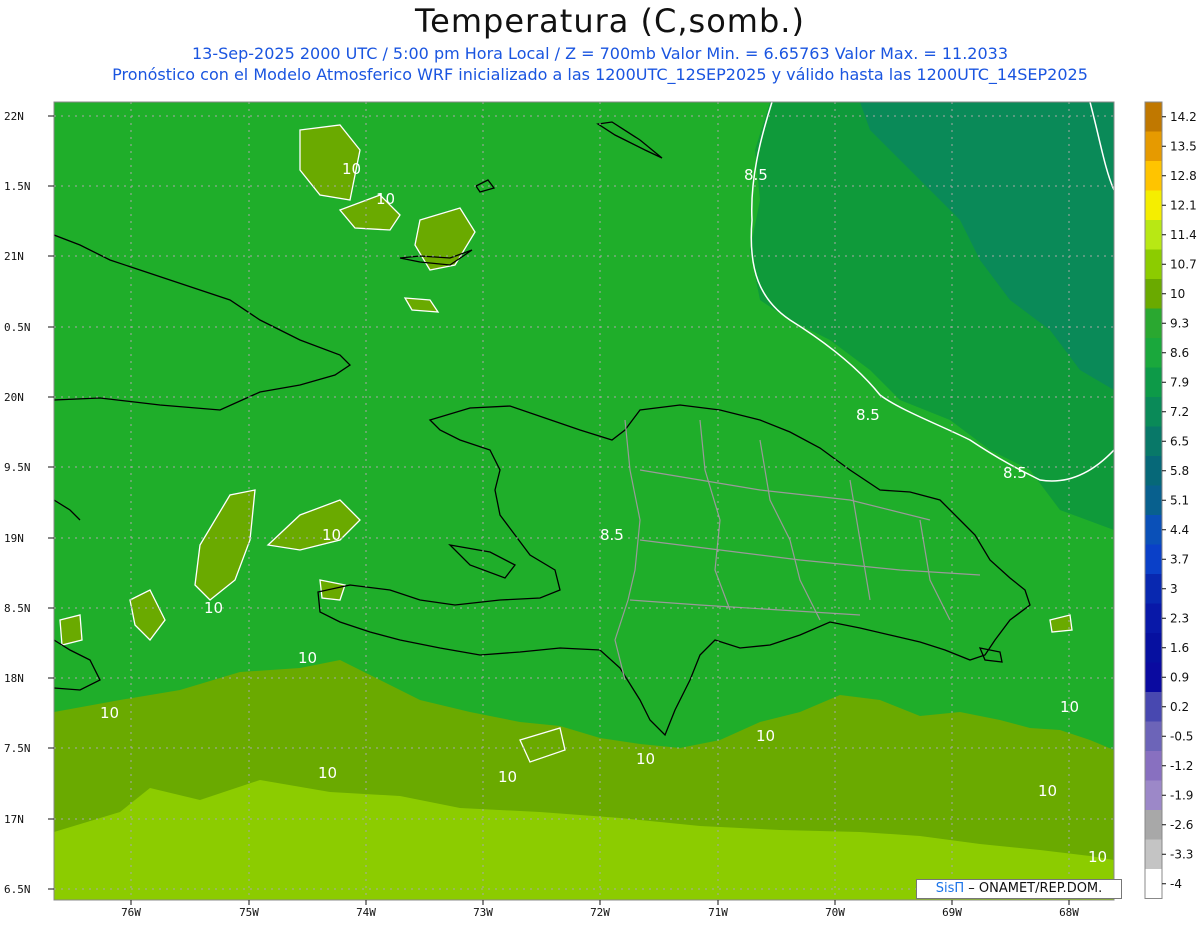 The image size is (1200, 927). Describe the element at coordinates (17, 889) in the screenshot. I see `lat-label: 6.5N` at that location.